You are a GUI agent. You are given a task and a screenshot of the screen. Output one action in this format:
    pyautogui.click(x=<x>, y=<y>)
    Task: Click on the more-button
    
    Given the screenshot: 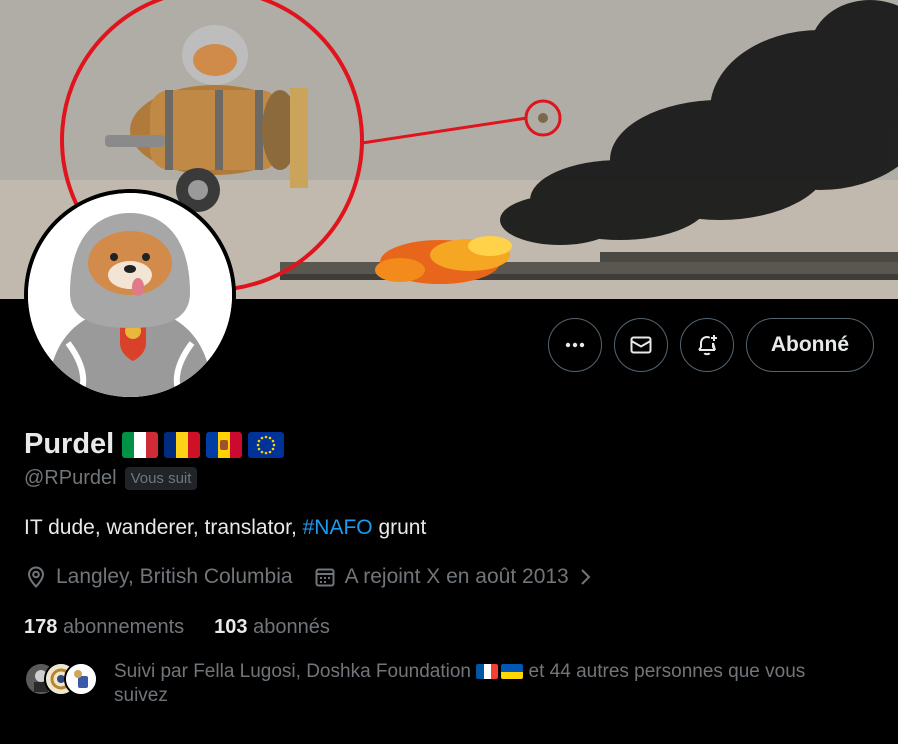 What is the action you would take?
    pyautogui.click(x=574, y=345)
    